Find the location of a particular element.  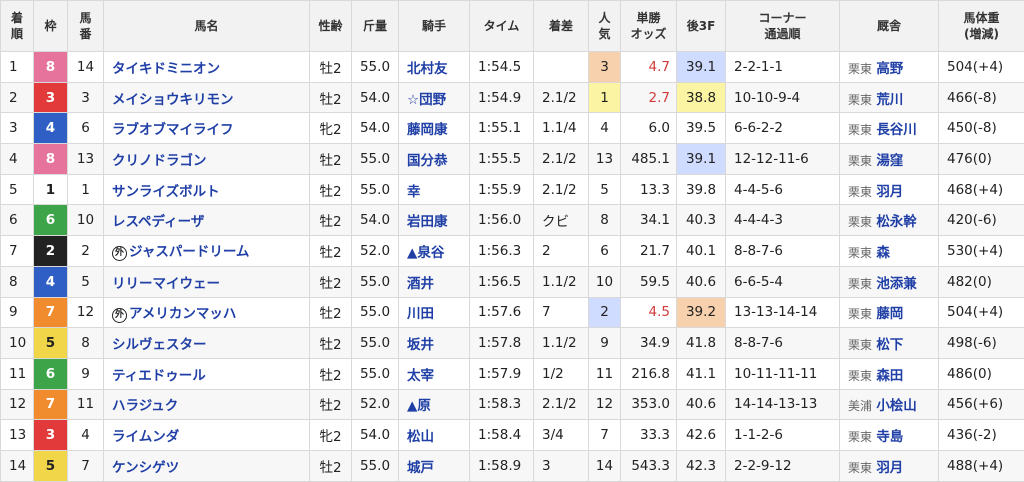

jockey-link: 岩田康 is located at coordinates (434, 220).